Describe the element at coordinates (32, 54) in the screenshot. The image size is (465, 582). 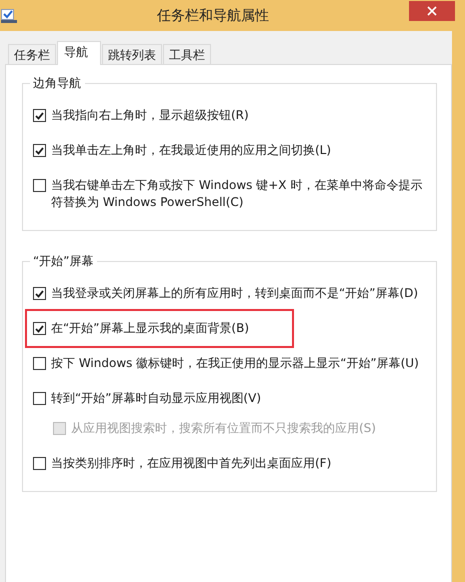
I see `tab: 任务栏` at that location.